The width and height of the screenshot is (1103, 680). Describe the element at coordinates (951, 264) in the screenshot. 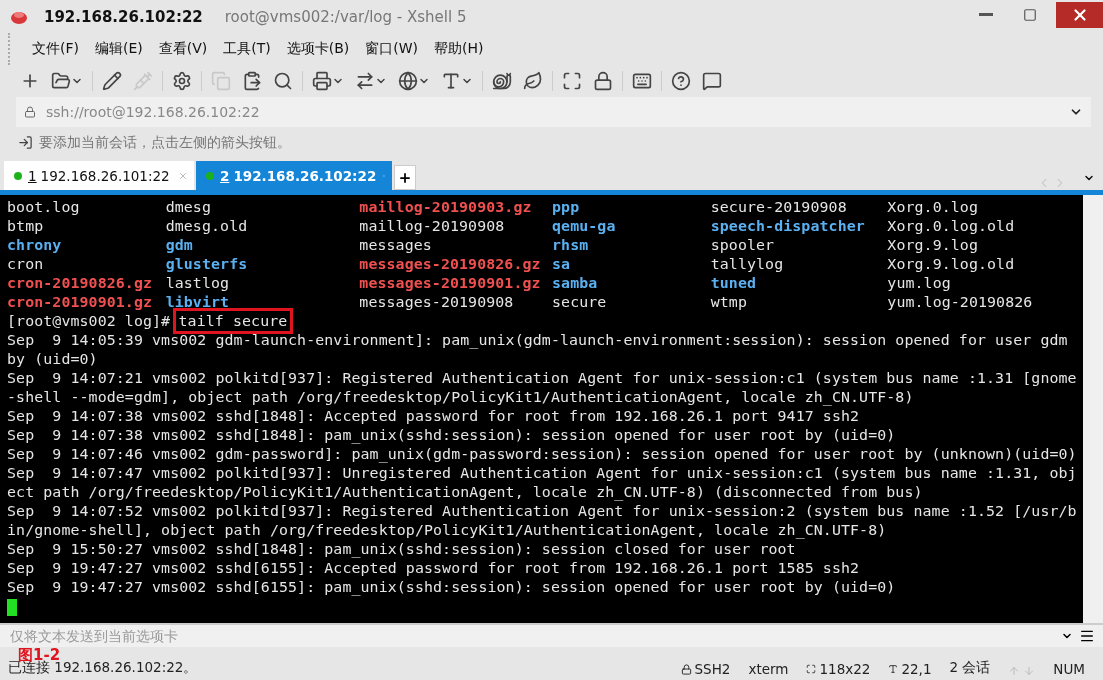

I see `file-name: Xorg.9.log.old` at that location.